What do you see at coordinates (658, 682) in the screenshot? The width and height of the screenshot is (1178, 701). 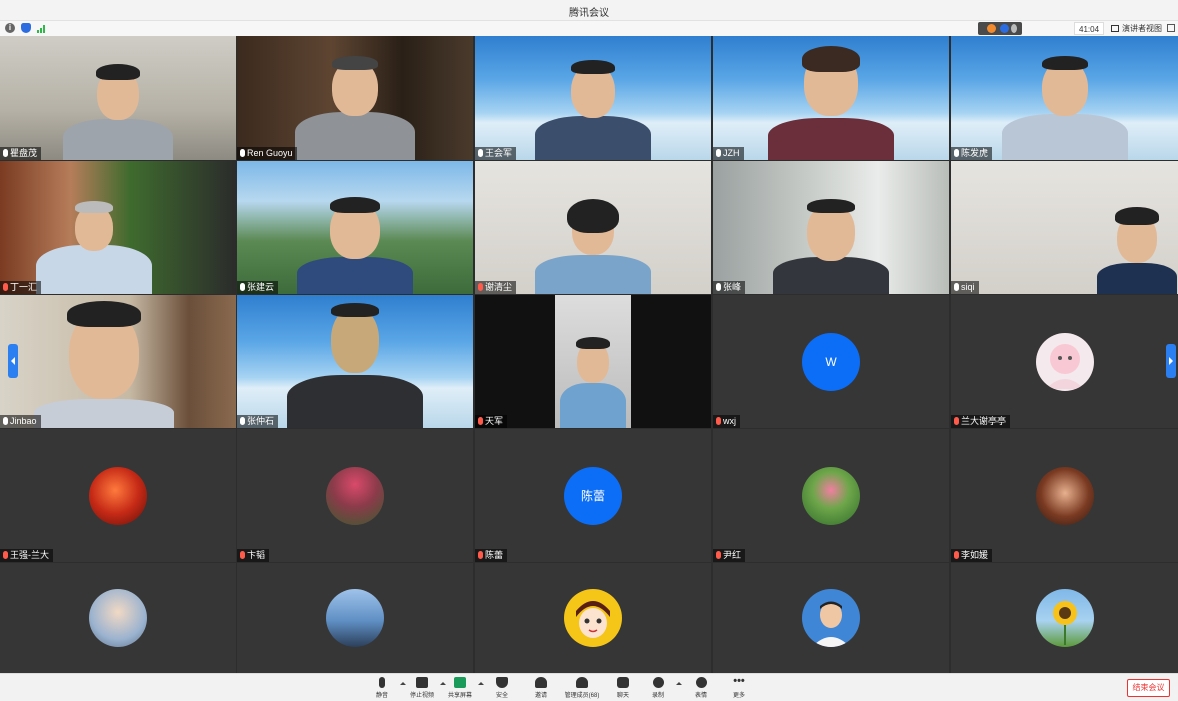 I see `record-icon` at bounding box center [658, 682].